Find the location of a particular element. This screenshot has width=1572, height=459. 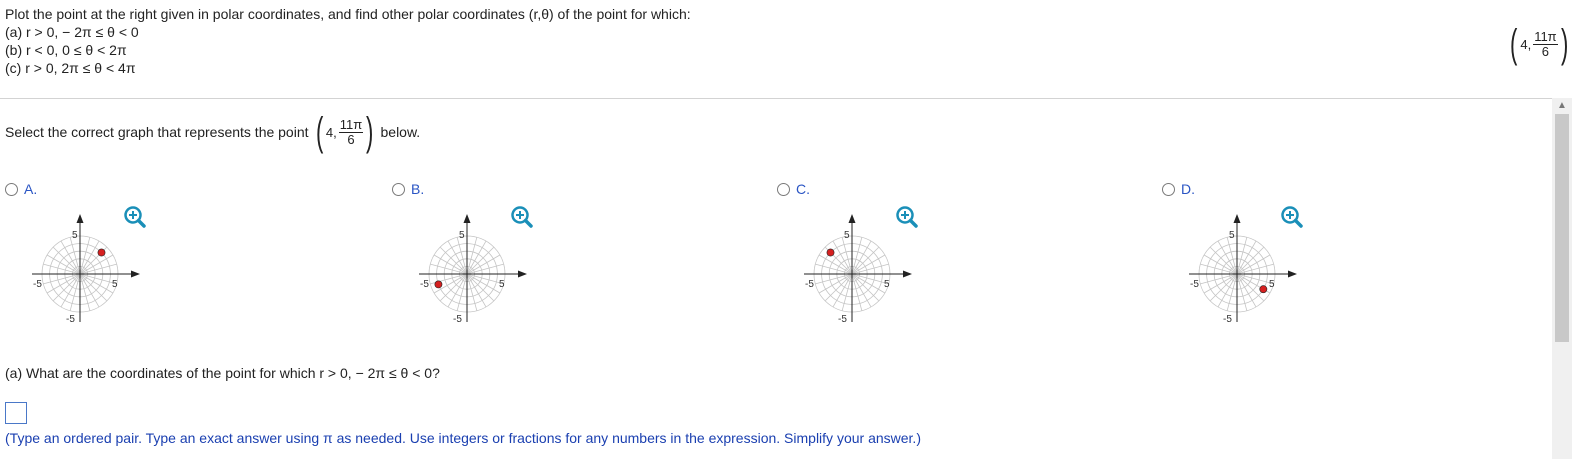

answer-input is located at coordinates (16, 413).